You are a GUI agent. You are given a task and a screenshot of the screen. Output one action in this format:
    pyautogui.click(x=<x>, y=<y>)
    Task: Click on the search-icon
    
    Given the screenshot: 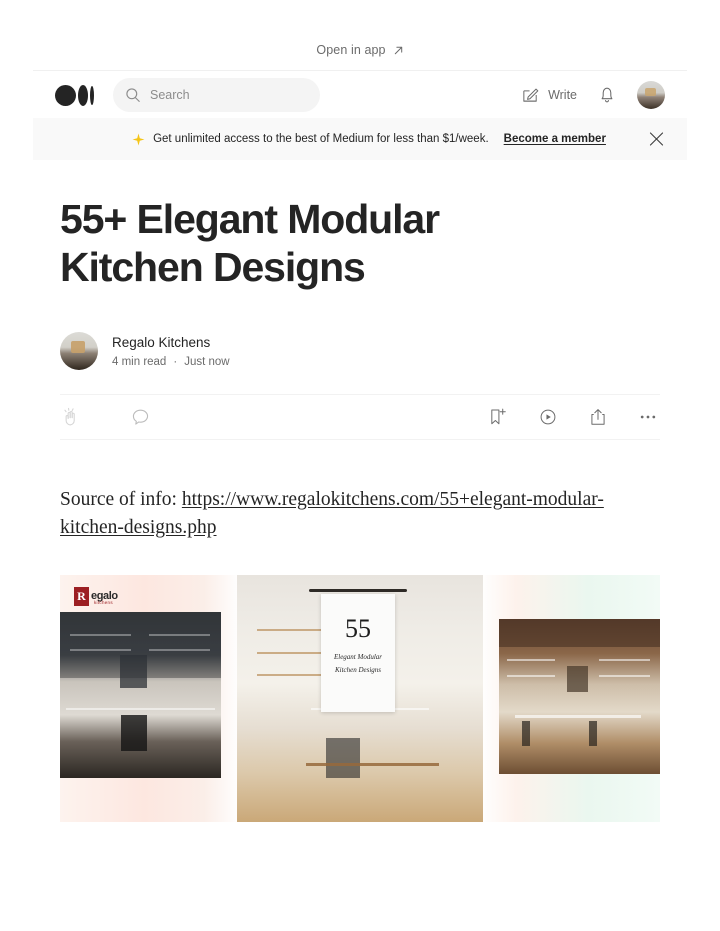 What is the action you would take?
    pyautogui.click(x=133, y=94)
    